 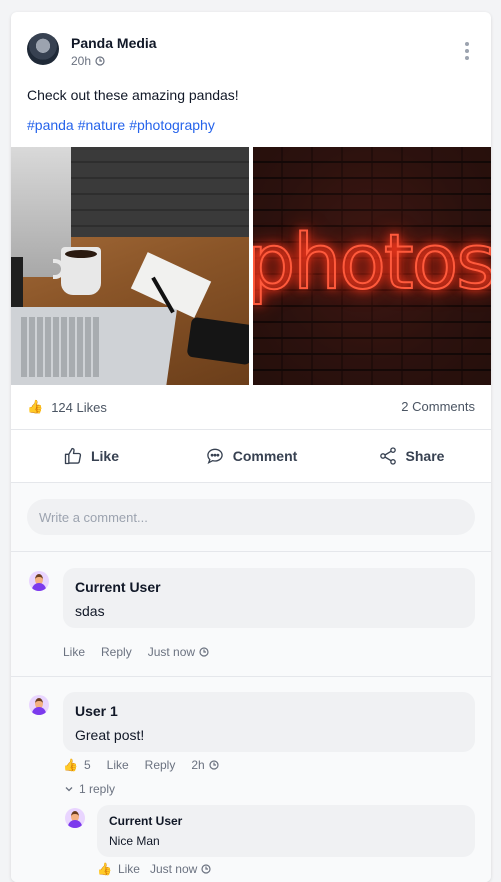 I want to click on comment-timestamp: 2h, so click(x=205, y=765).